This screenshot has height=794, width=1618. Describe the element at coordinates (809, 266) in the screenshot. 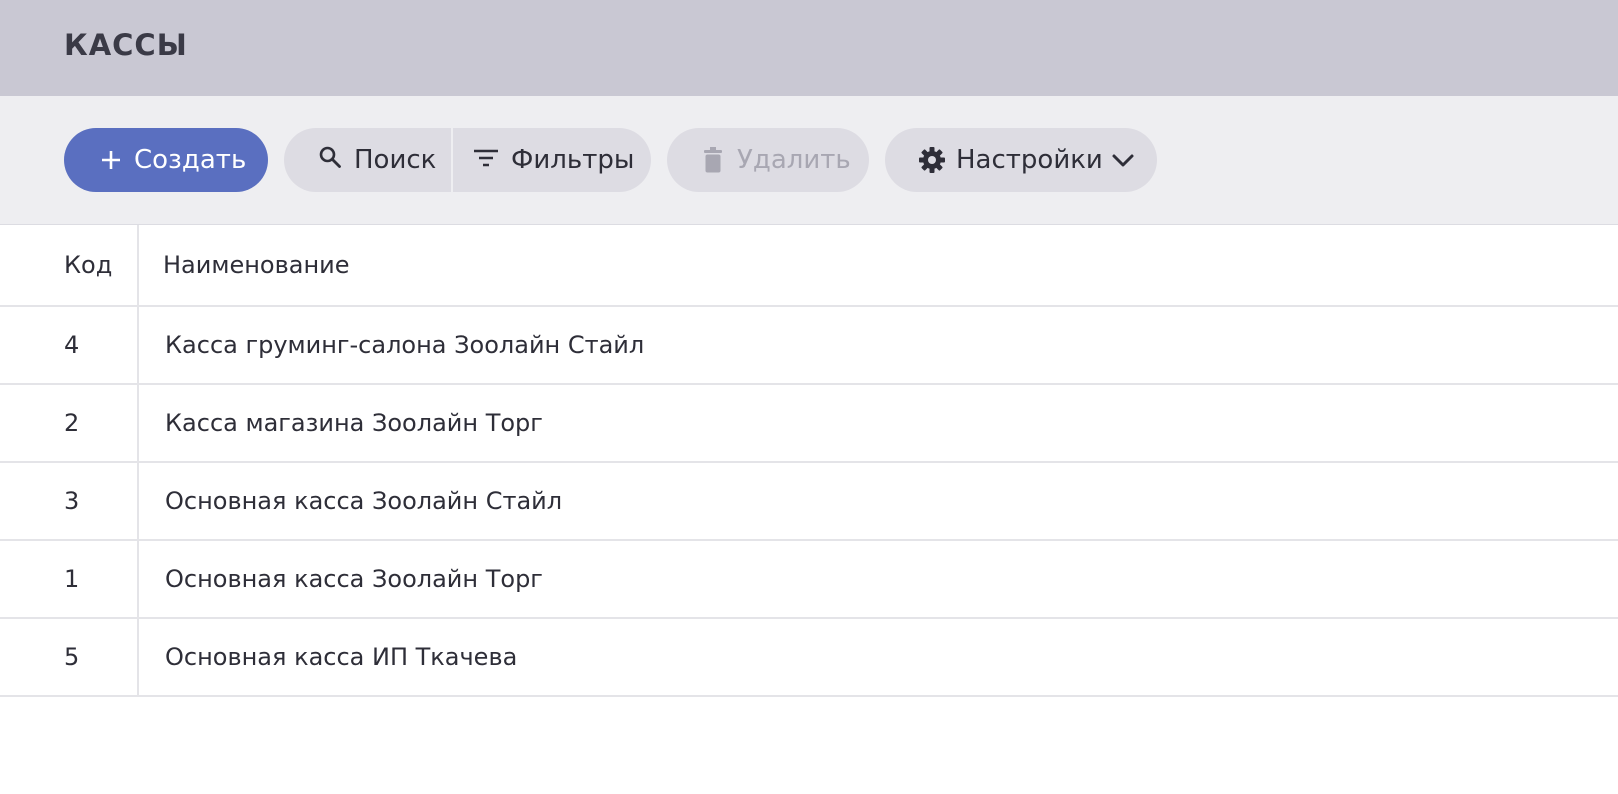

I see `table-header-row: Код Наименование` at that location.